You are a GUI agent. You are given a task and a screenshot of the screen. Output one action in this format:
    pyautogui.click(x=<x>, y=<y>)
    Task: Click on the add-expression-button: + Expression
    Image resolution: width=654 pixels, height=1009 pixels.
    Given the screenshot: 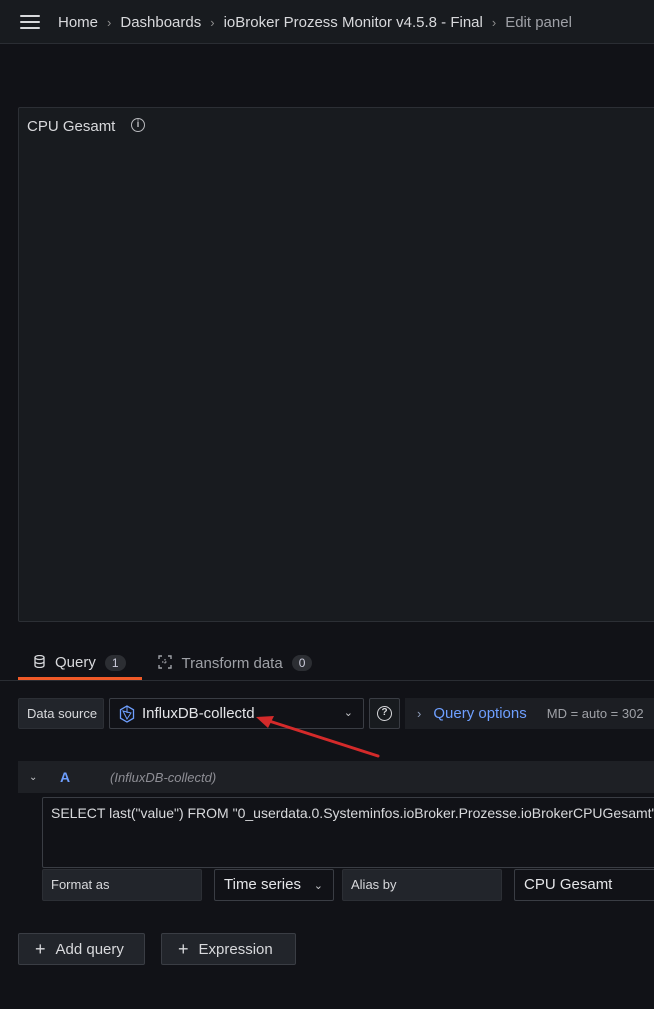 What is the action you would take?
    pyautogui.click(x=228, y=949)
    